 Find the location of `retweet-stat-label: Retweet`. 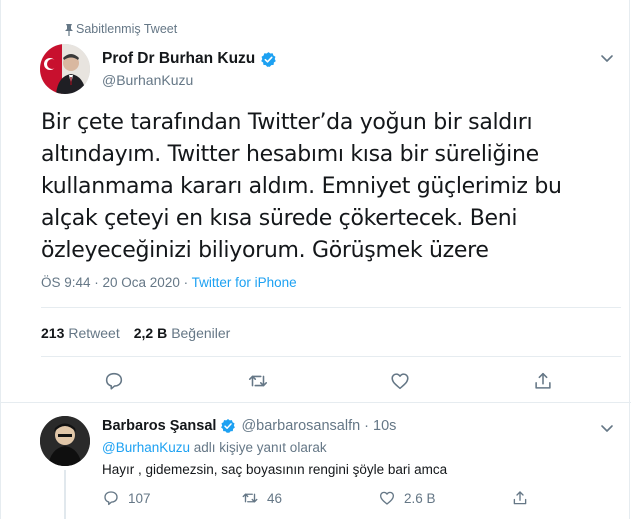

retweet-stat-label: Retweet is located at coordinates (94, 333).